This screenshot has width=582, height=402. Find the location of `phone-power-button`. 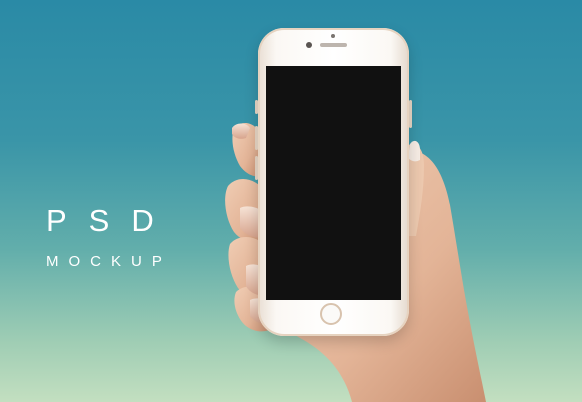

phone-power-button is located at coordinates (410, 114).